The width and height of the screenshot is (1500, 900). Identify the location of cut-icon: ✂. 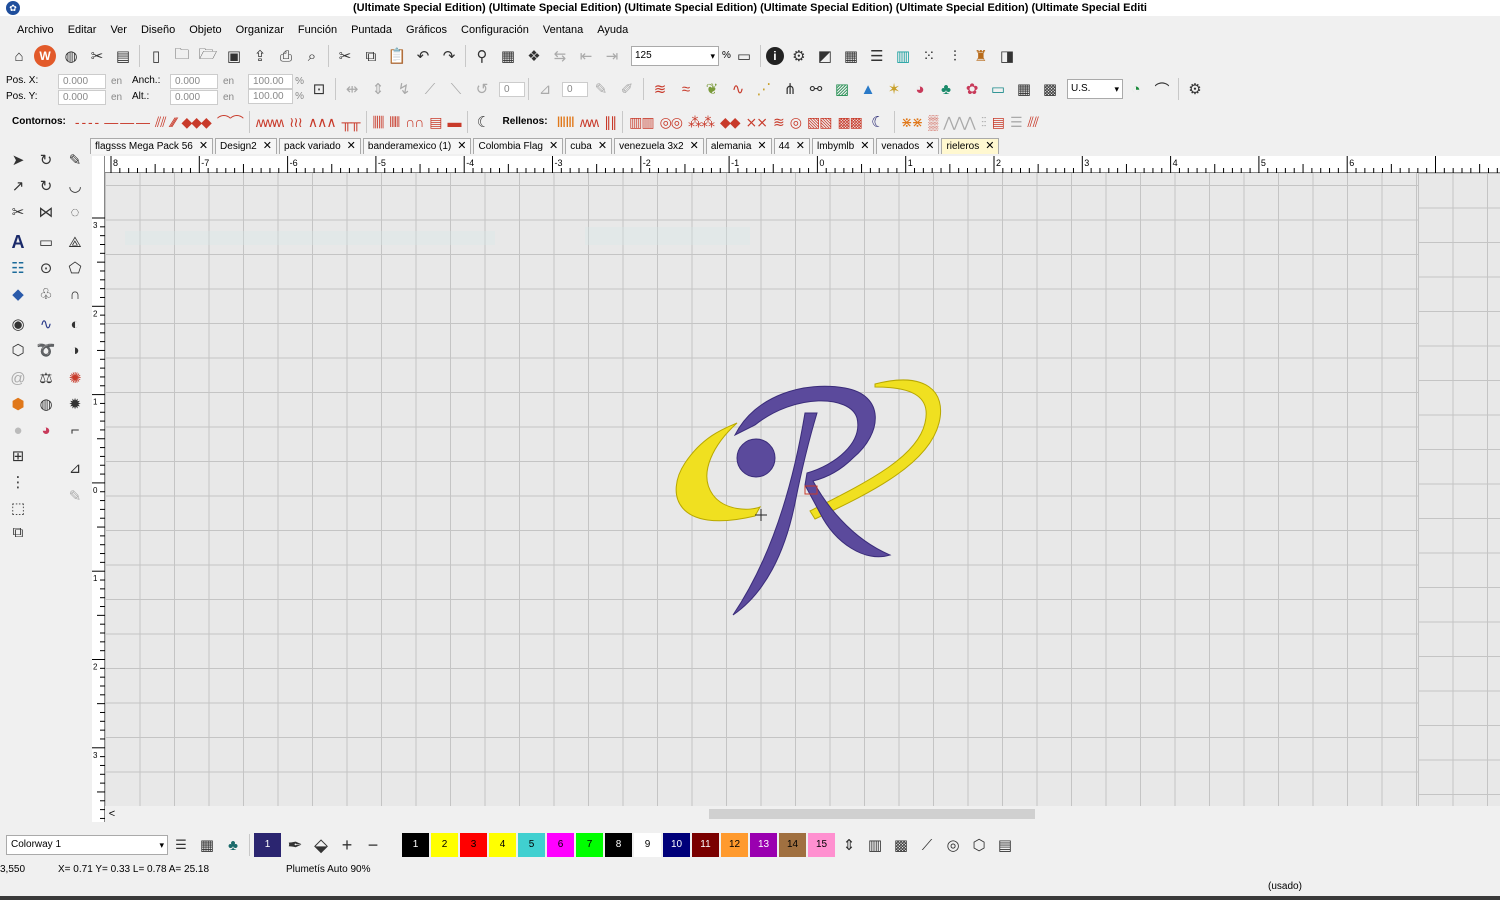
(345, 56).